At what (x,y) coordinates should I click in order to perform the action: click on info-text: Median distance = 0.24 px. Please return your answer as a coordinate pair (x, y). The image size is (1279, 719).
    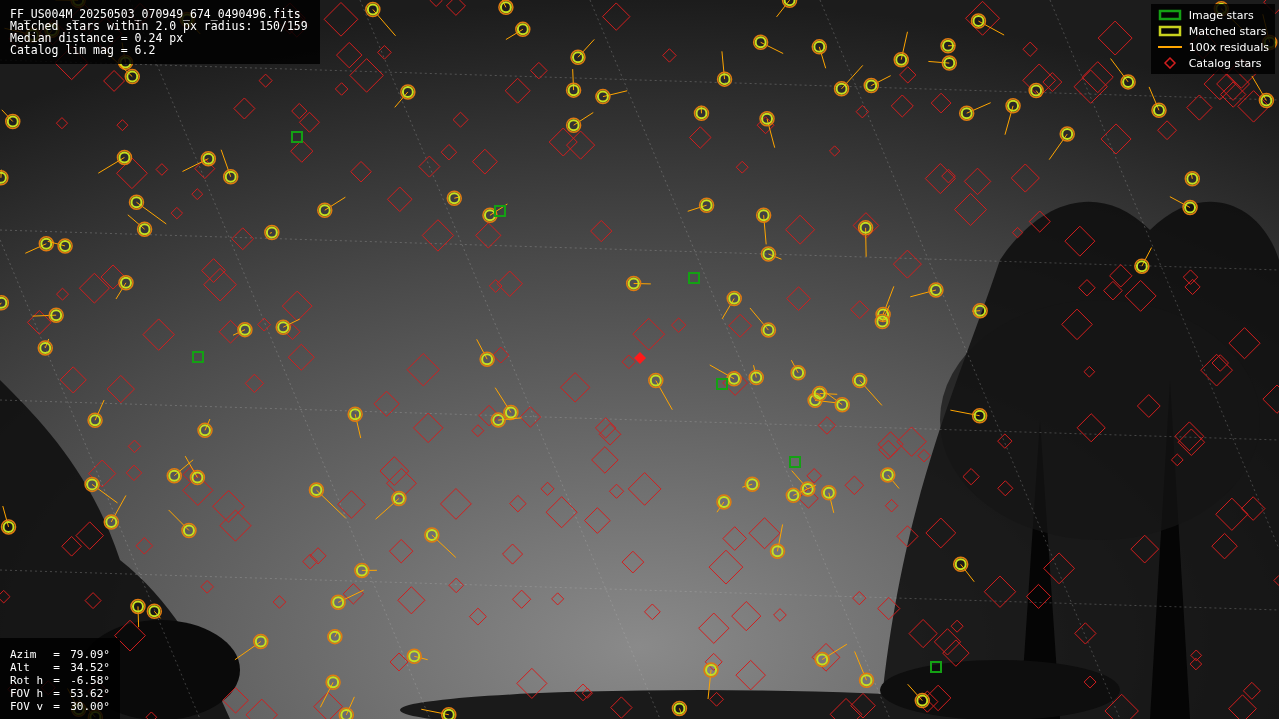
    Looking at the image, I should click on (97, 38).